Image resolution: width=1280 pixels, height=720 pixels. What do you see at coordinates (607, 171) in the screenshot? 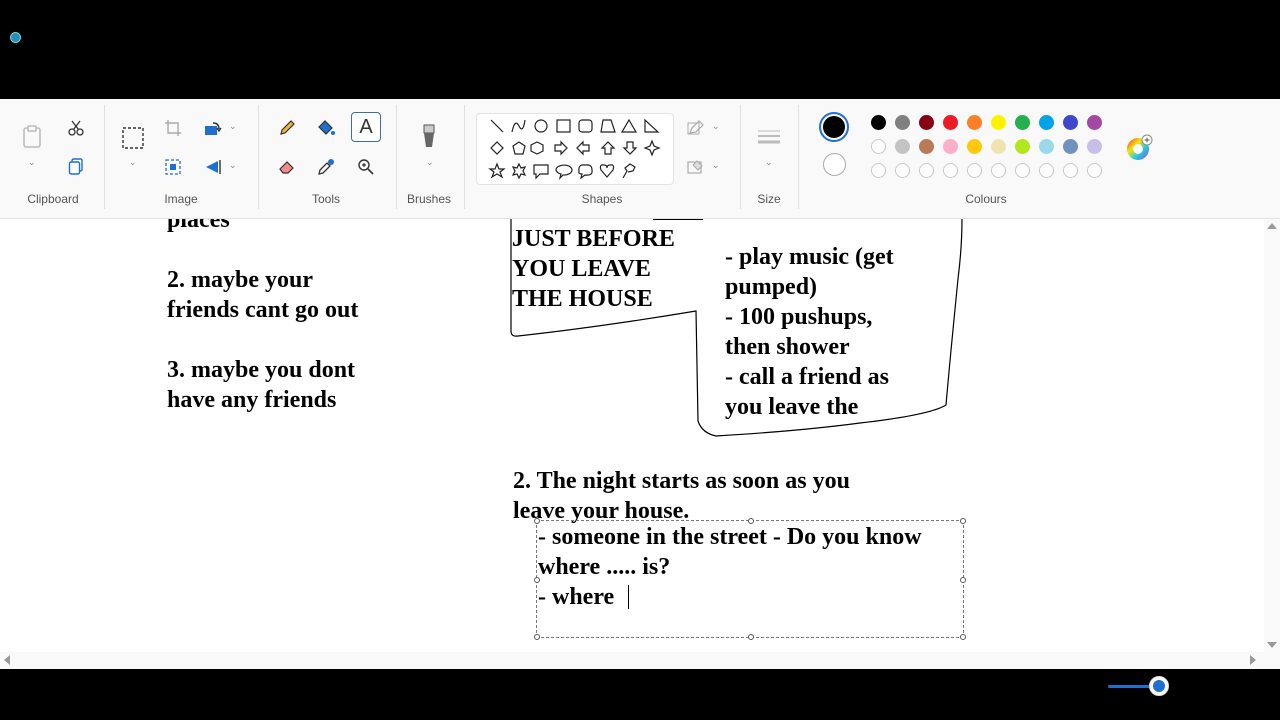
I see `heart-shape-icon` at bounding box center [607, 171].